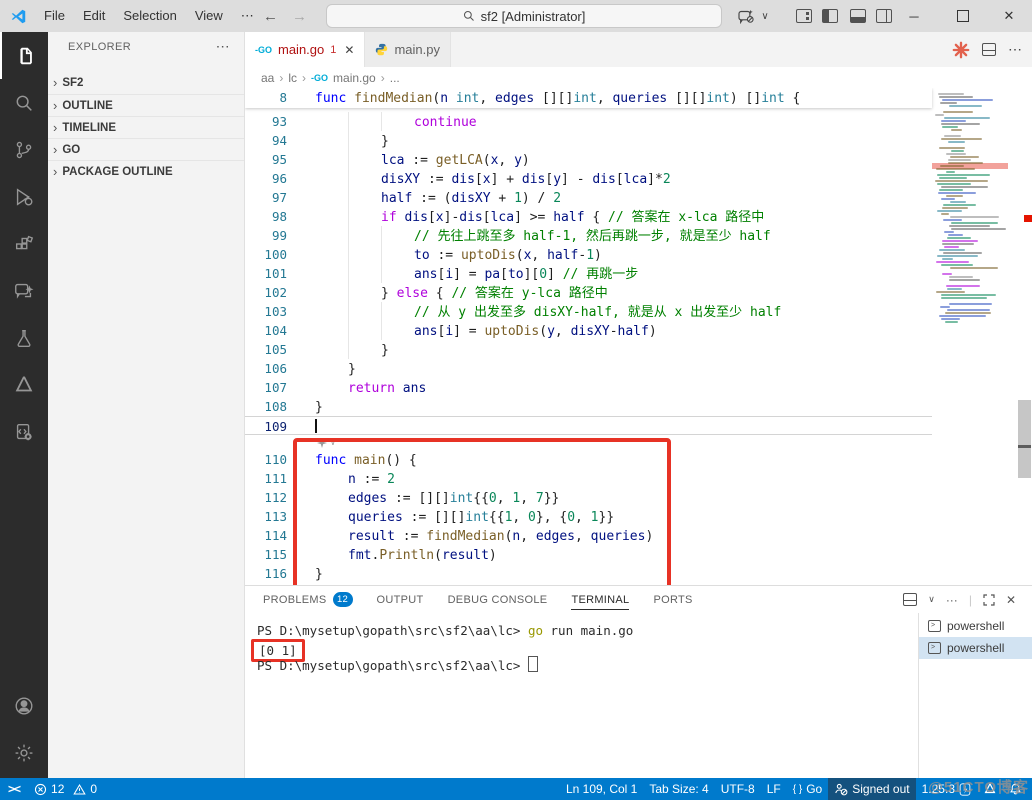  What do you see at coordinates (588, 197) in the screenshot?
I see `code-line-97: 97 half := (disXY + 1) / 2` at bounding box center [588, 197].